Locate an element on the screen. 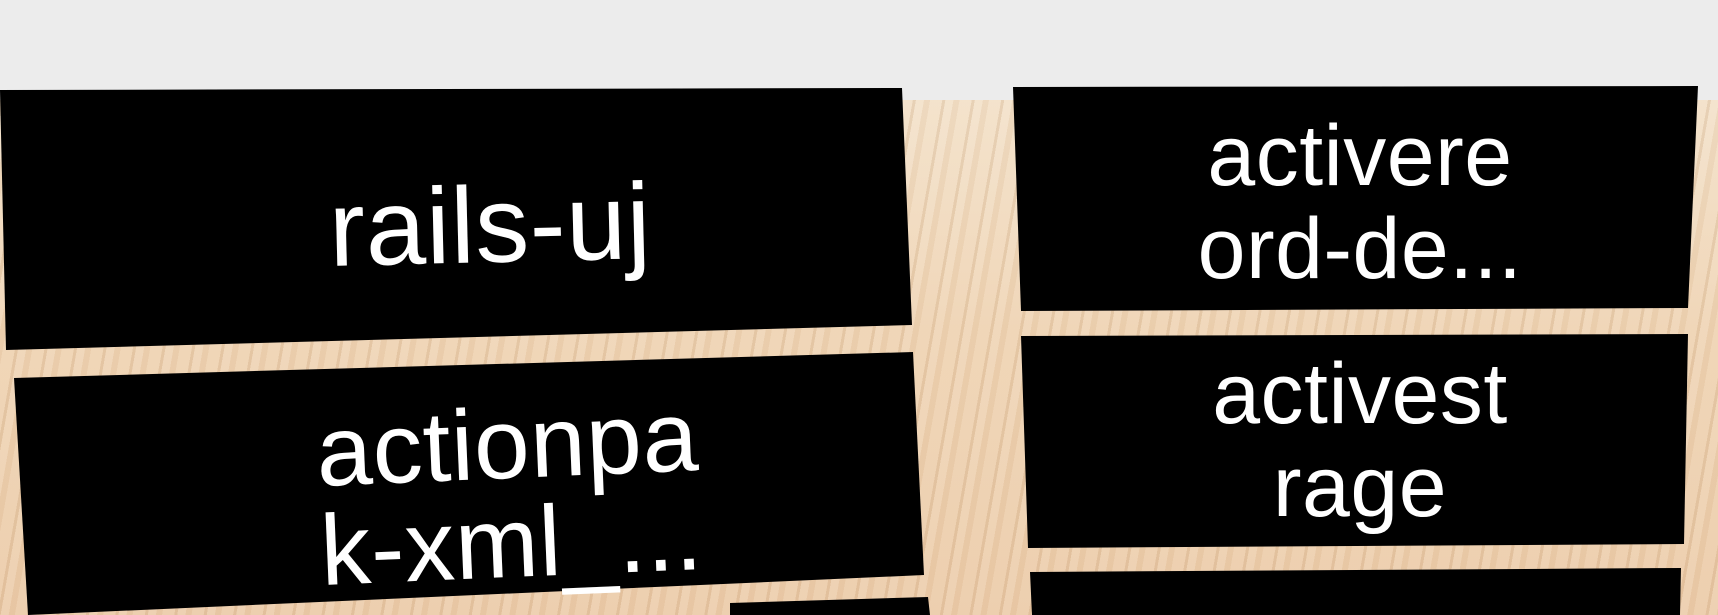 This screenshot has width=1718, height=615. tile-rails-uj: rails-uj is located at coordinates (489, 225).